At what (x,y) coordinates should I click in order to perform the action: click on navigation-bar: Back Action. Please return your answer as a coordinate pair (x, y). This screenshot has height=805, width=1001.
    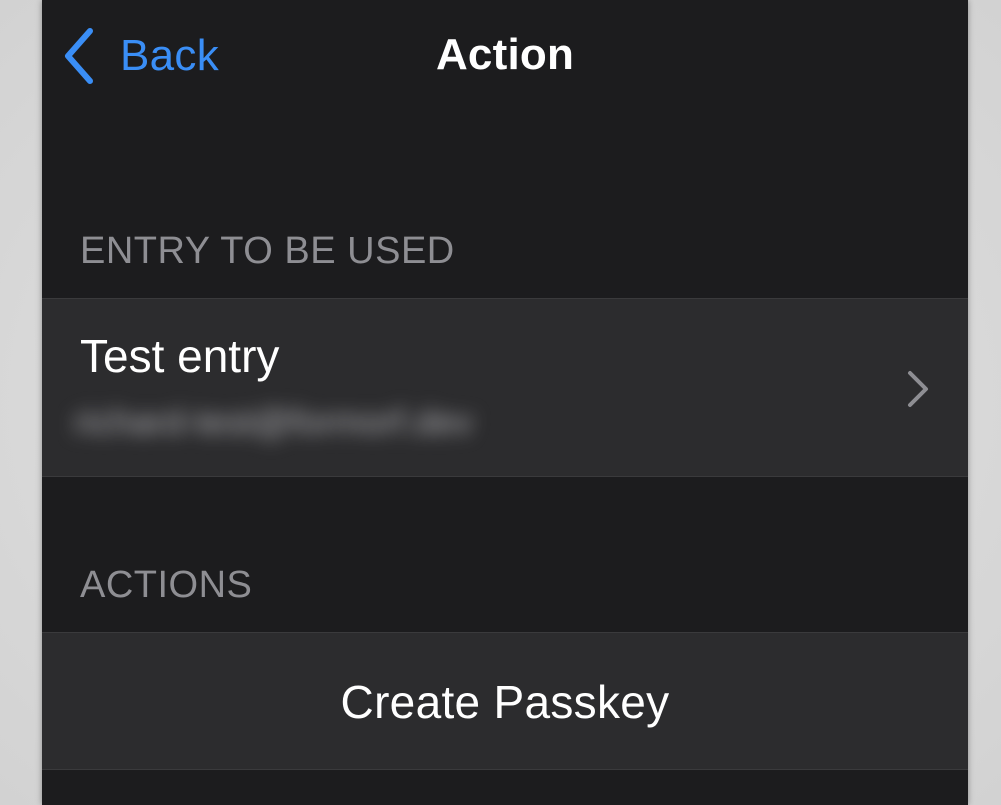
    Looking at the image, I should click on (505, 59).